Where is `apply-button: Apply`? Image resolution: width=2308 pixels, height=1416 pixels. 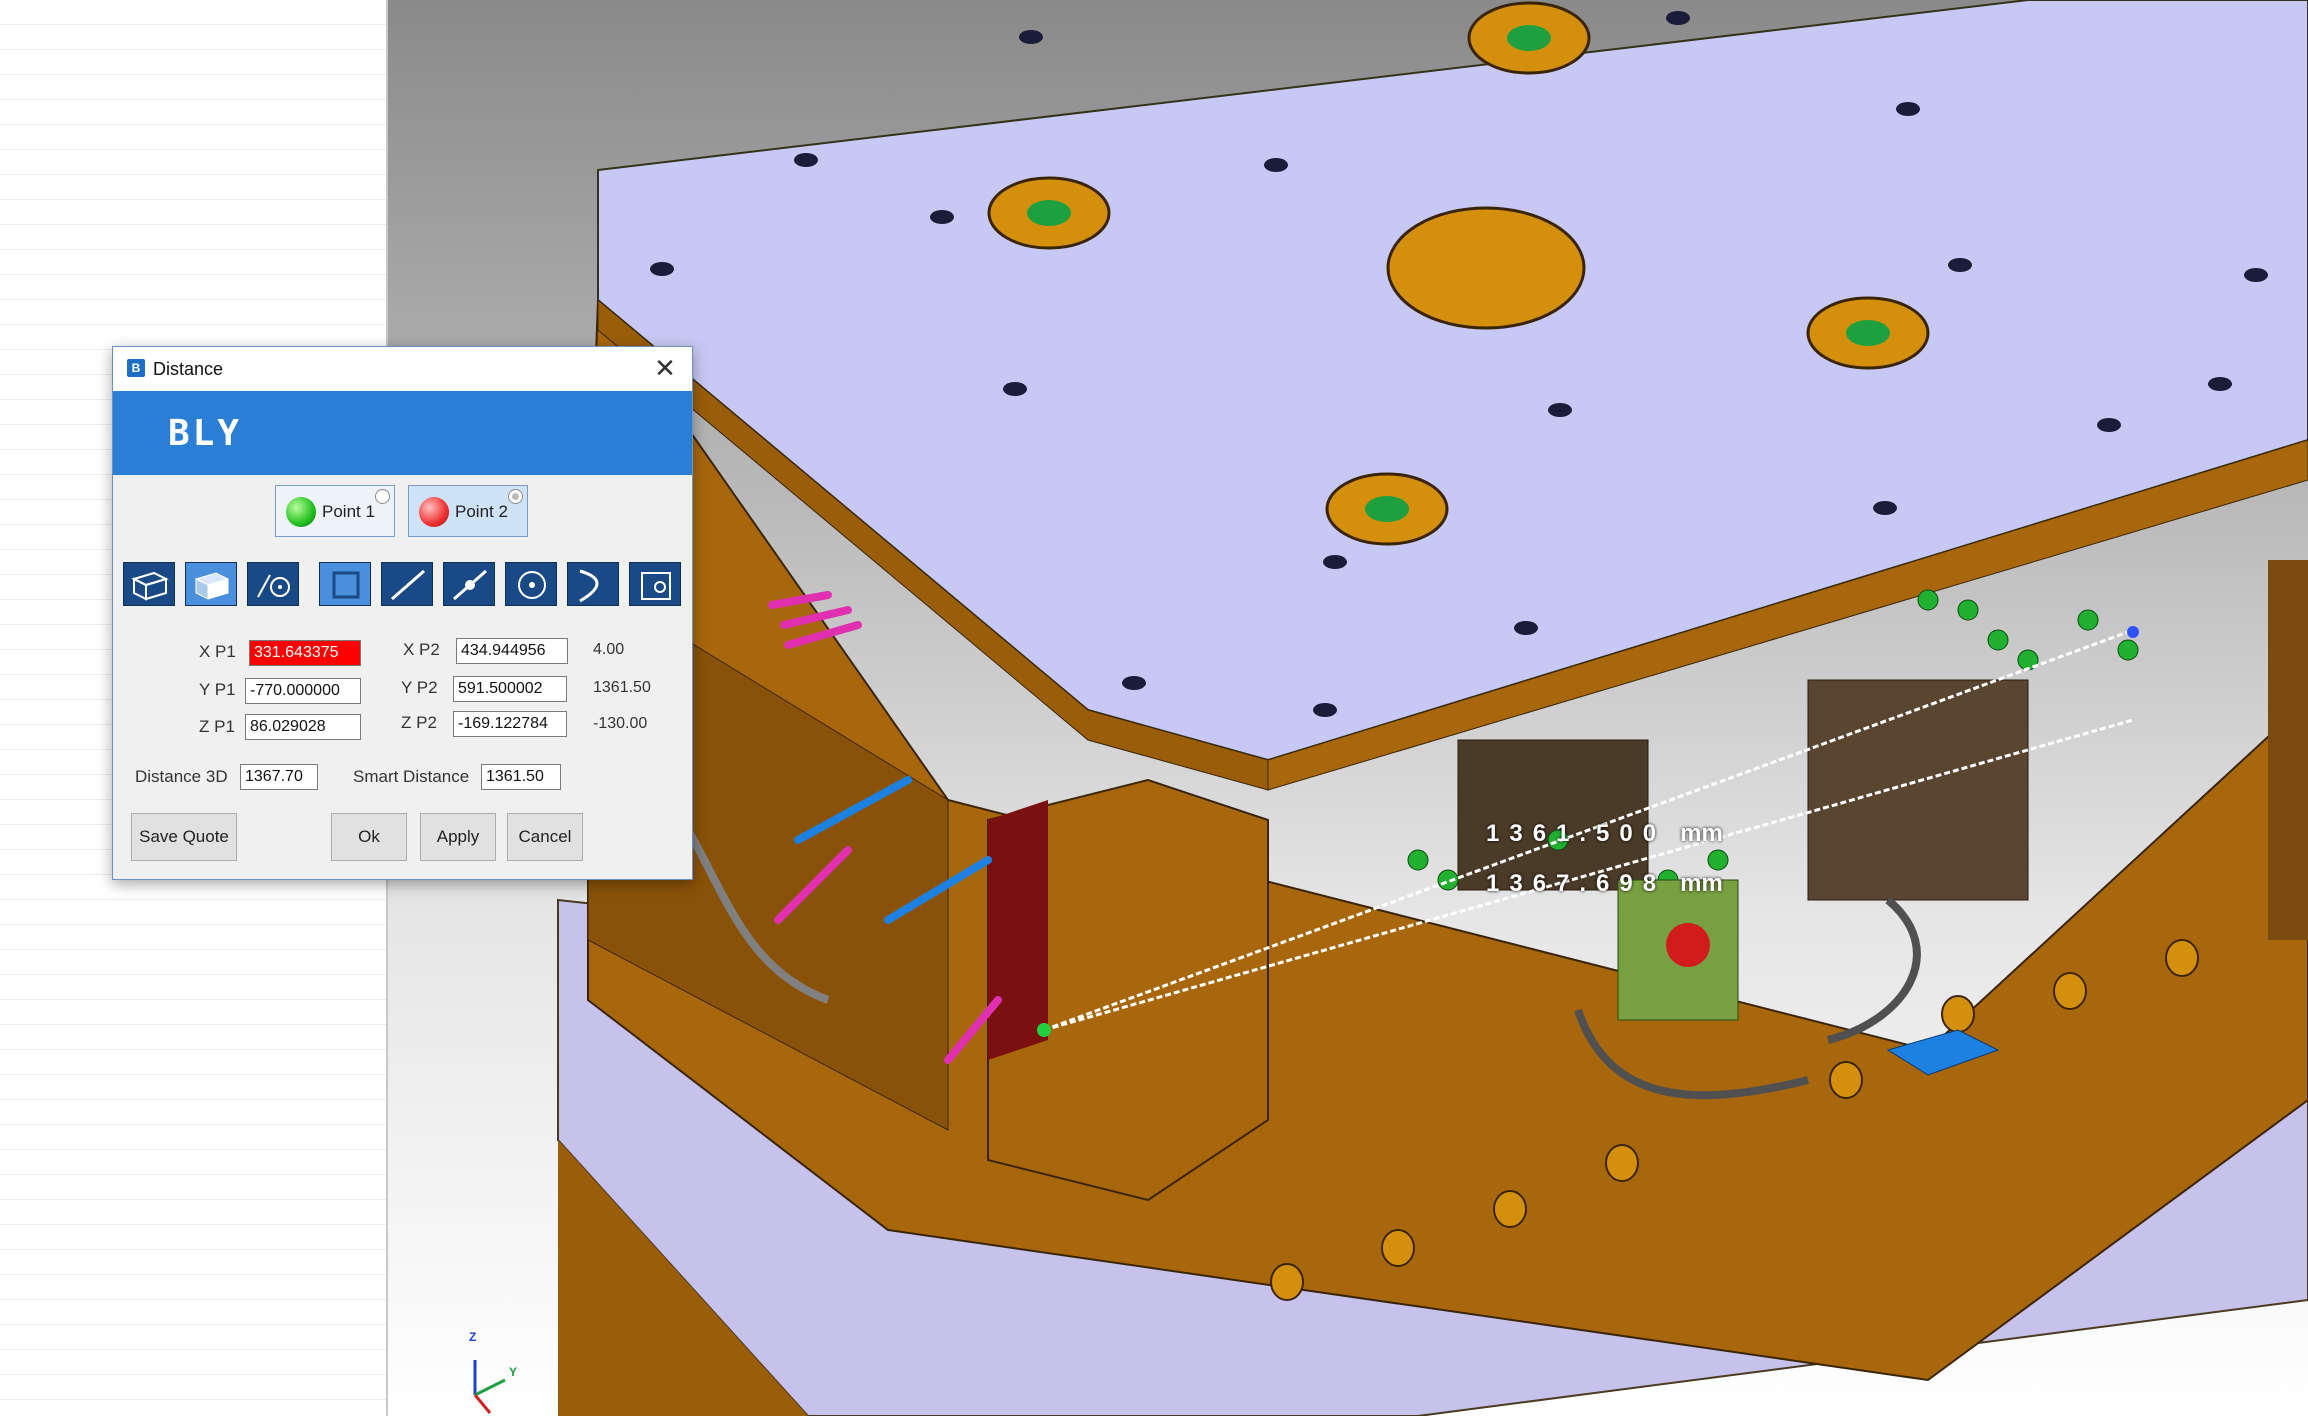
apply-button: Apply is located at coordinates (458, 837).